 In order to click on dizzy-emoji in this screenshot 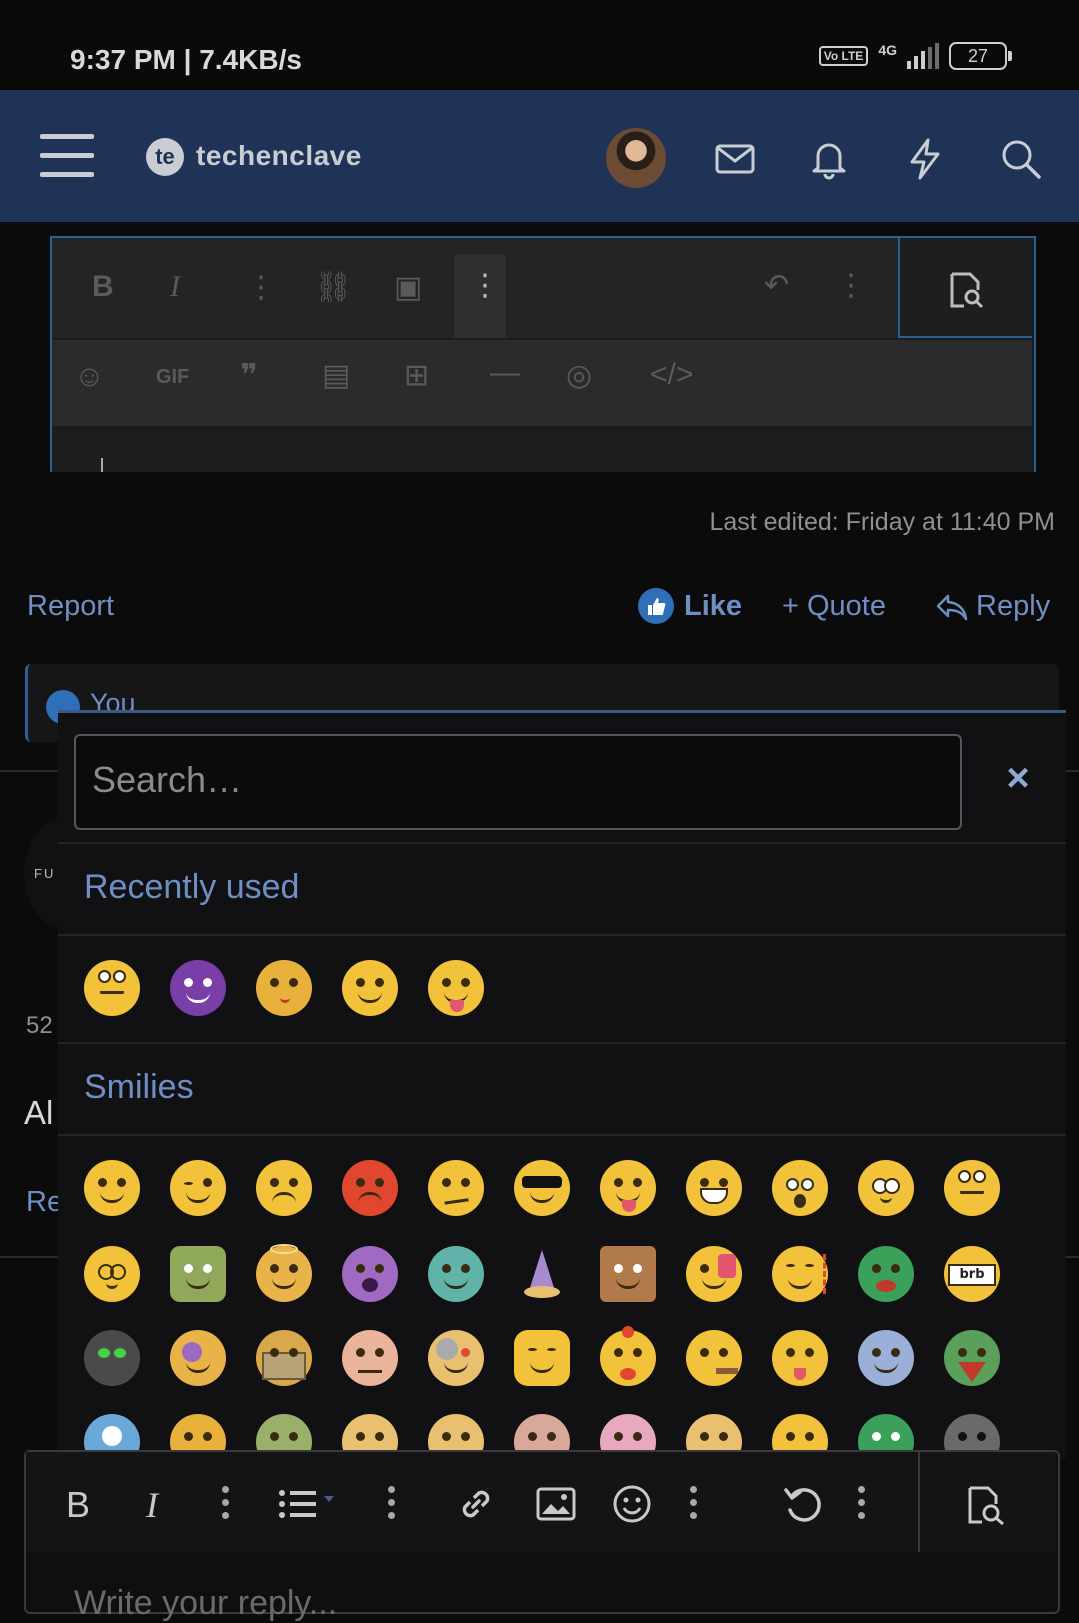, I will do `click(112, 1274)`.